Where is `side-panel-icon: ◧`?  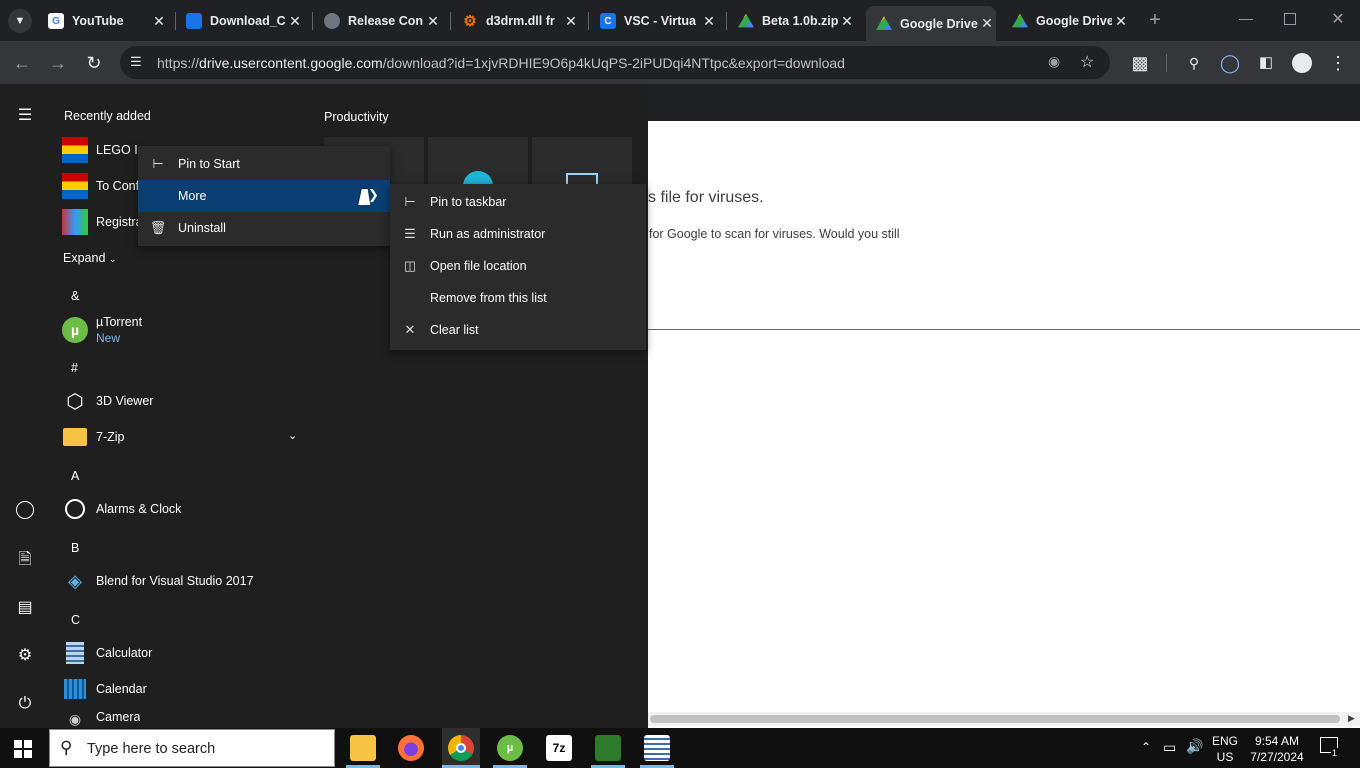 side-panel-icon: ◧ is located at coordinates (1266, 63).